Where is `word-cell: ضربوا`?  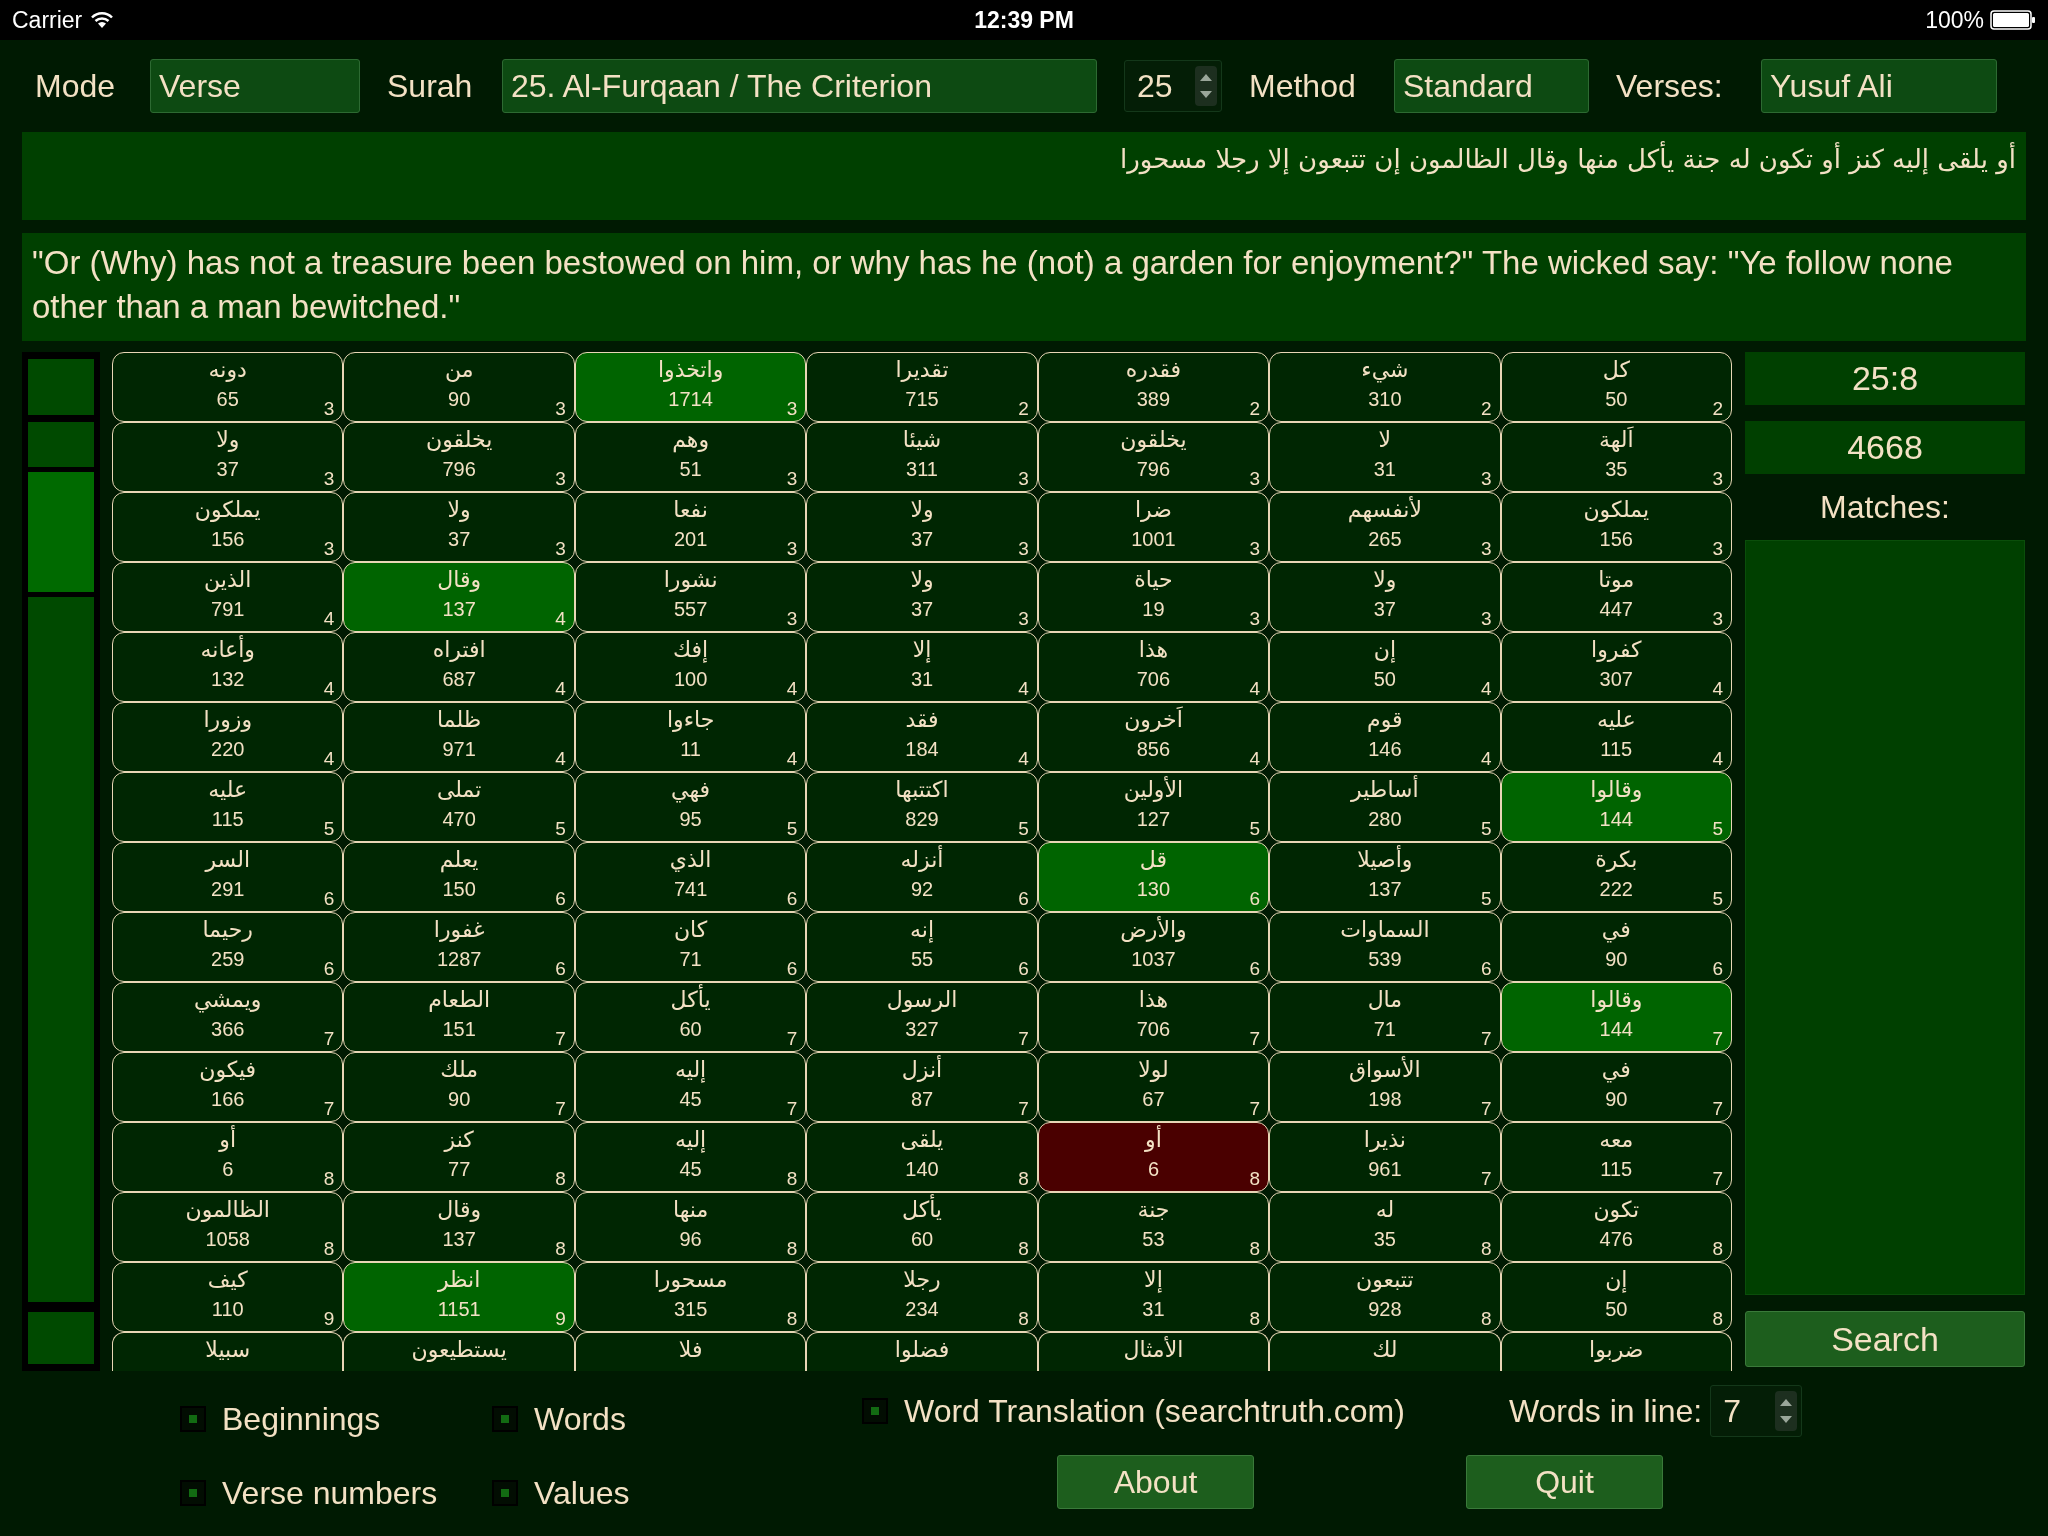
word-cell: ضربوا is located at coordinates (1616, 1351).